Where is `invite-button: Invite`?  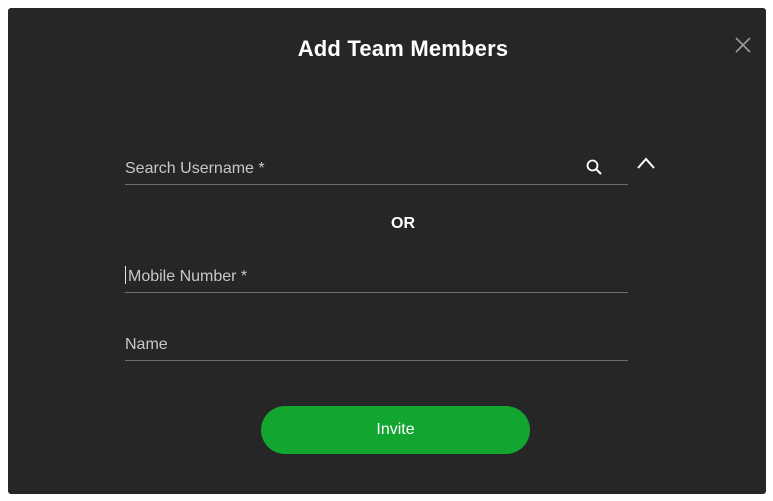
invite-button: Invite is located at coordinates (395, 430).